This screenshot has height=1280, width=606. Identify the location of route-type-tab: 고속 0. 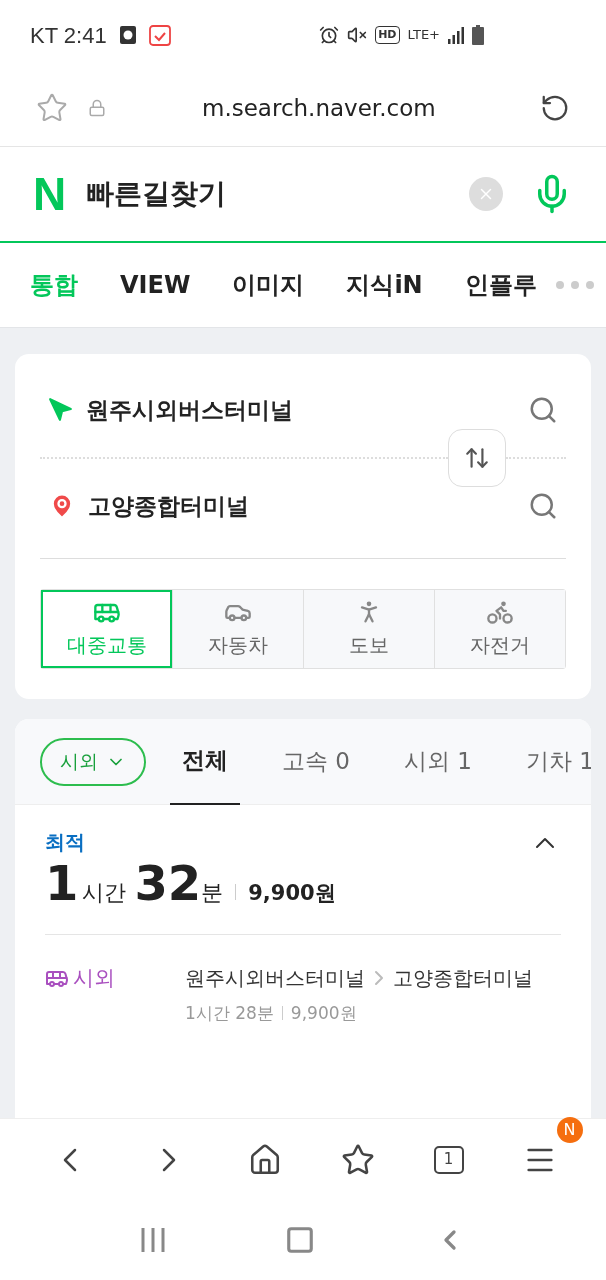
(316, 762).